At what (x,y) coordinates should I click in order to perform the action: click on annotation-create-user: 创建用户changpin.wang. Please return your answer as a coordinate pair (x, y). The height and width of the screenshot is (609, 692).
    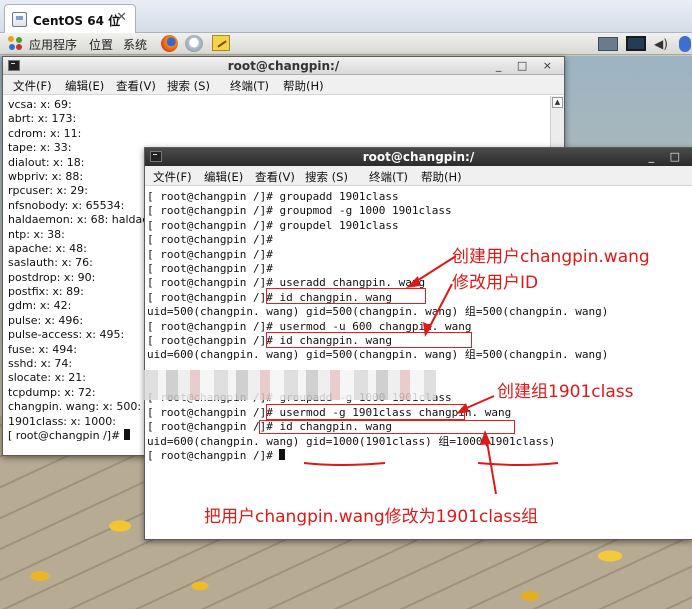
    Looking at the image, I should click on (551, 257).